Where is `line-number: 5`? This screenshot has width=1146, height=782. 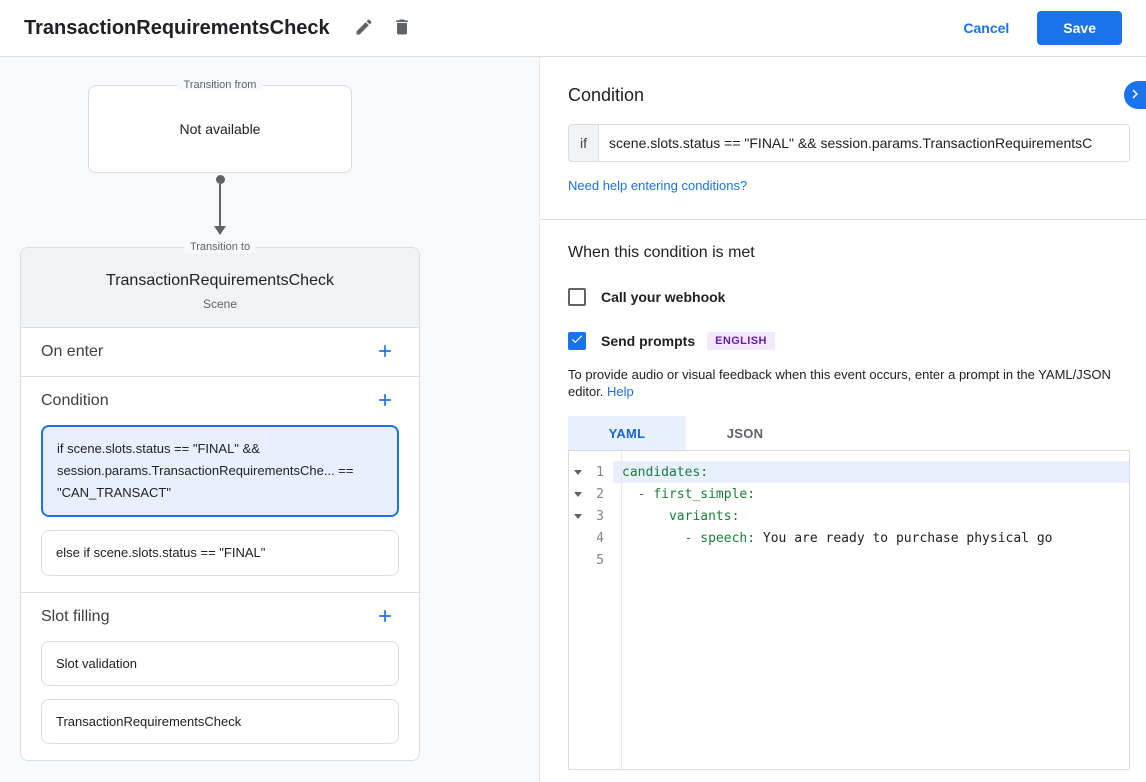 line-number: 5 is located at coordinates (600, 560).